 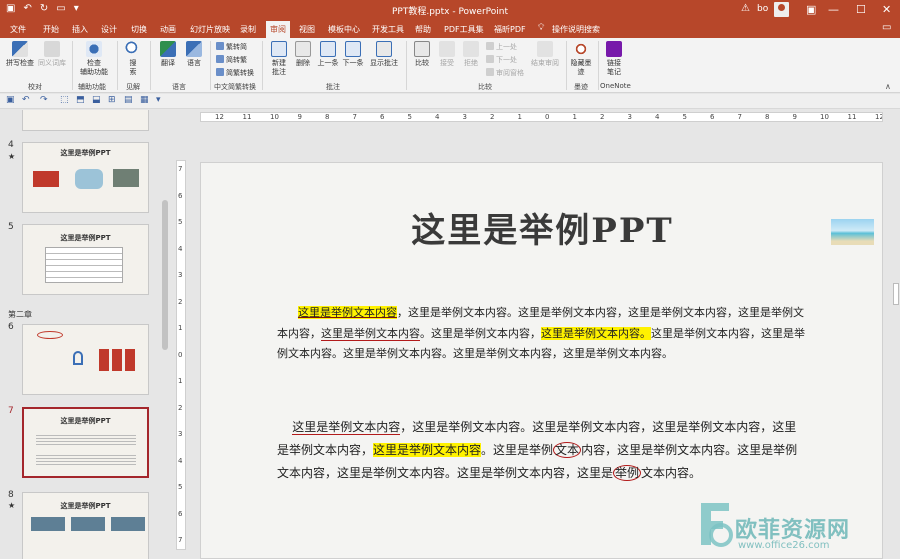 I want to click on next-comment-button: 下一条, so click(x=353, y=54).